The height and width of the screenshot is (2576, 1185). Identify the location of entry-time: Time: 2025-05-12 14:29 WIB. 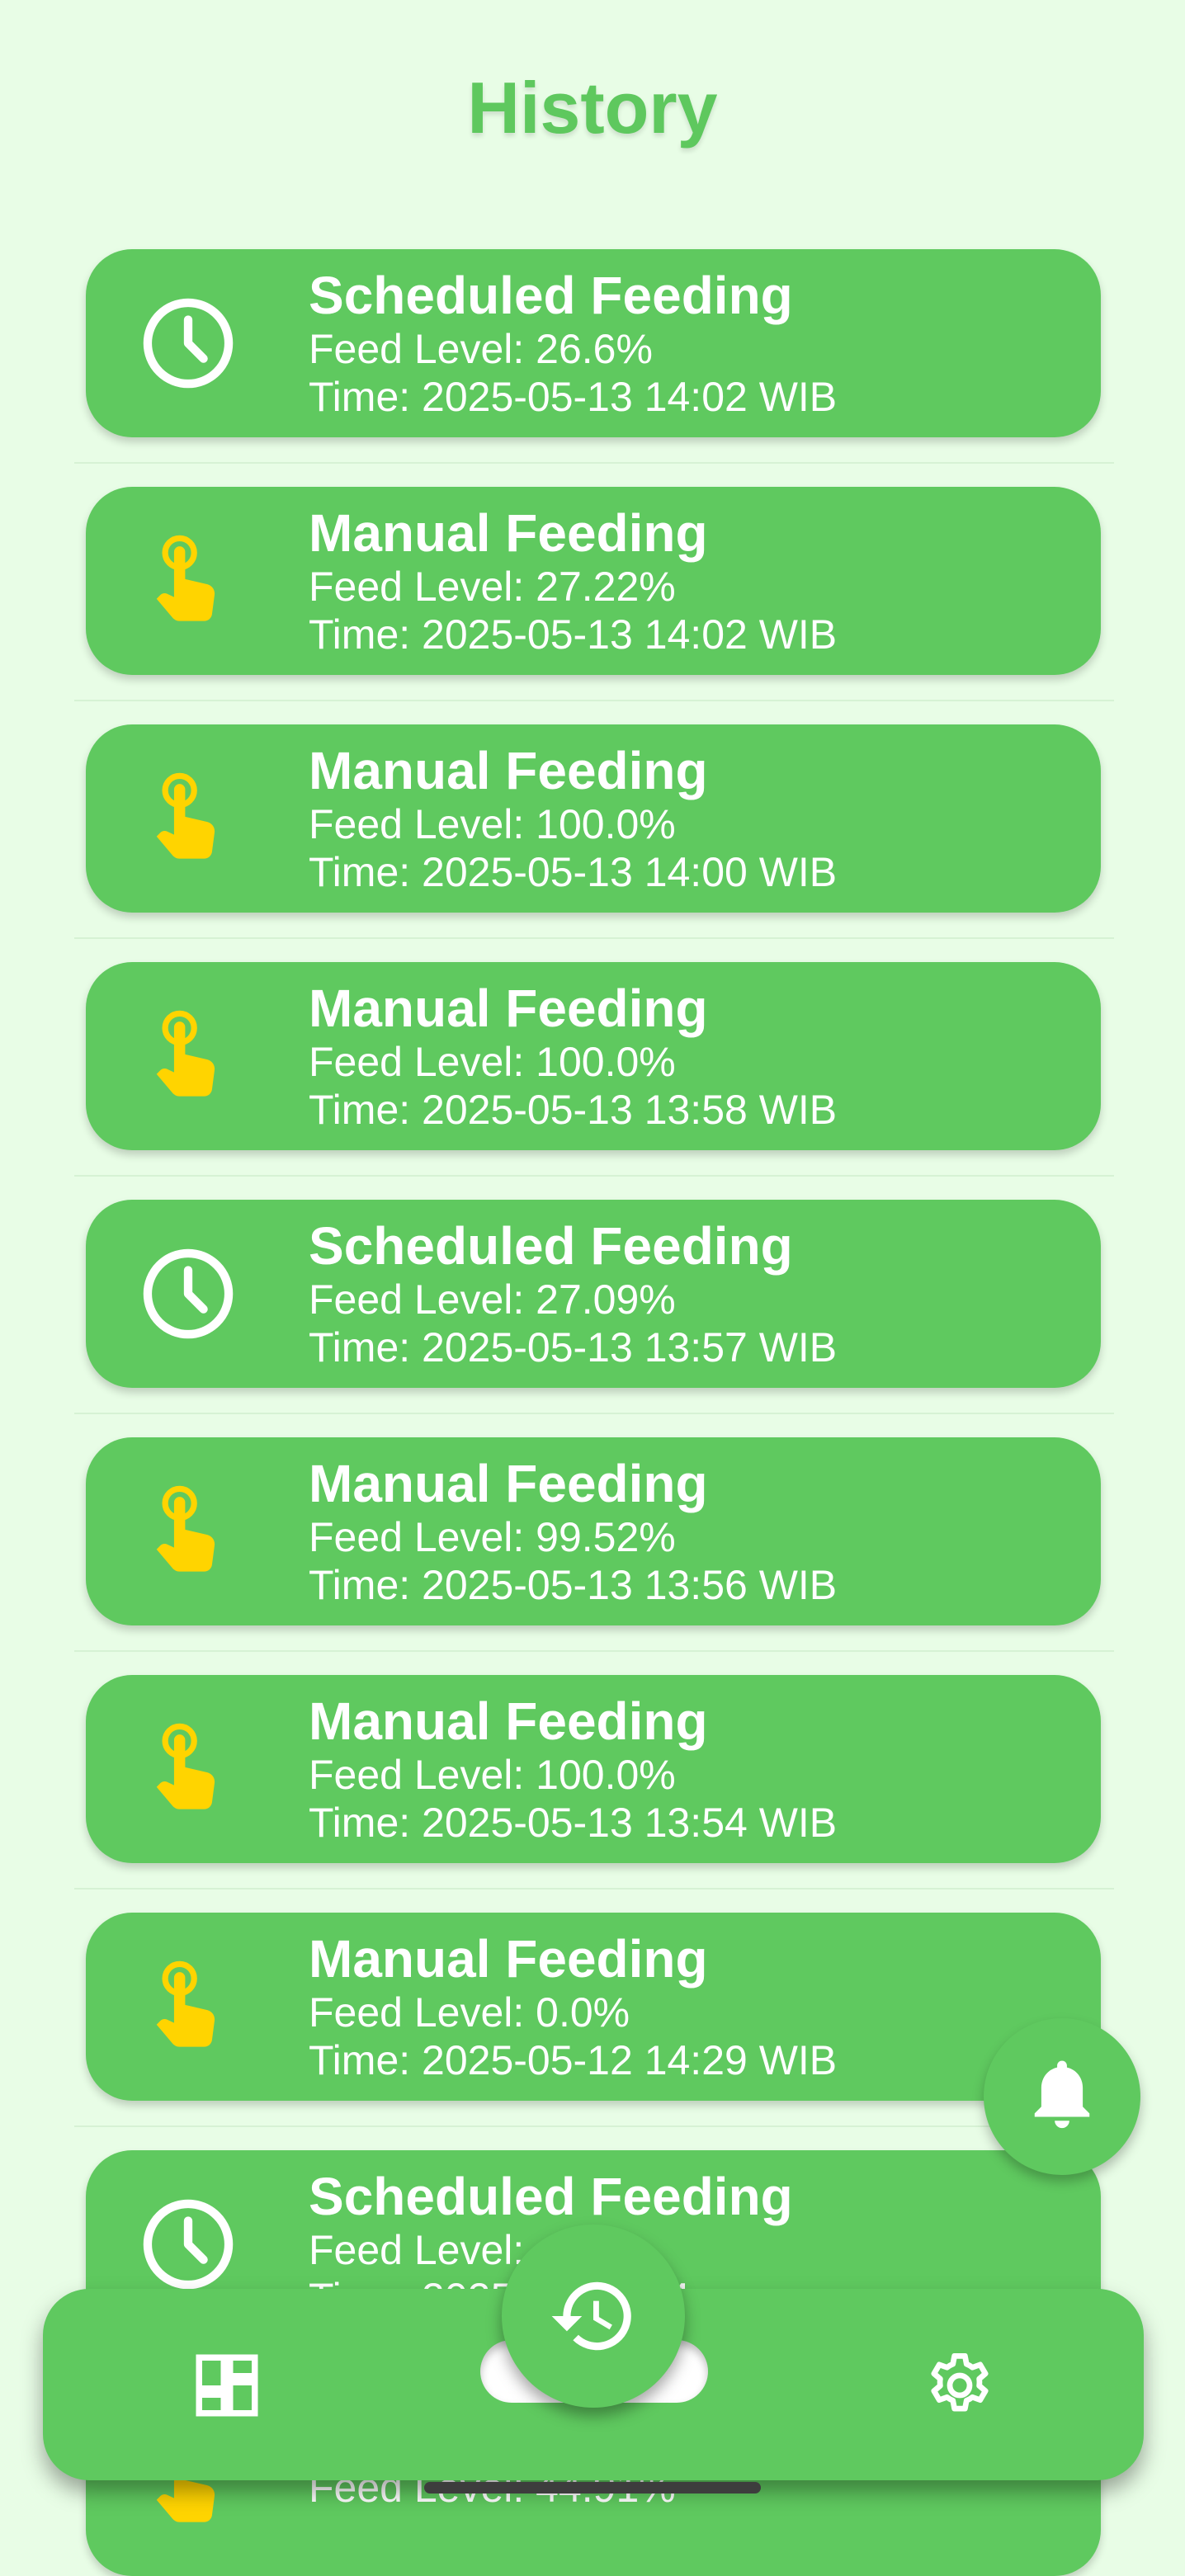
(573, 2060).